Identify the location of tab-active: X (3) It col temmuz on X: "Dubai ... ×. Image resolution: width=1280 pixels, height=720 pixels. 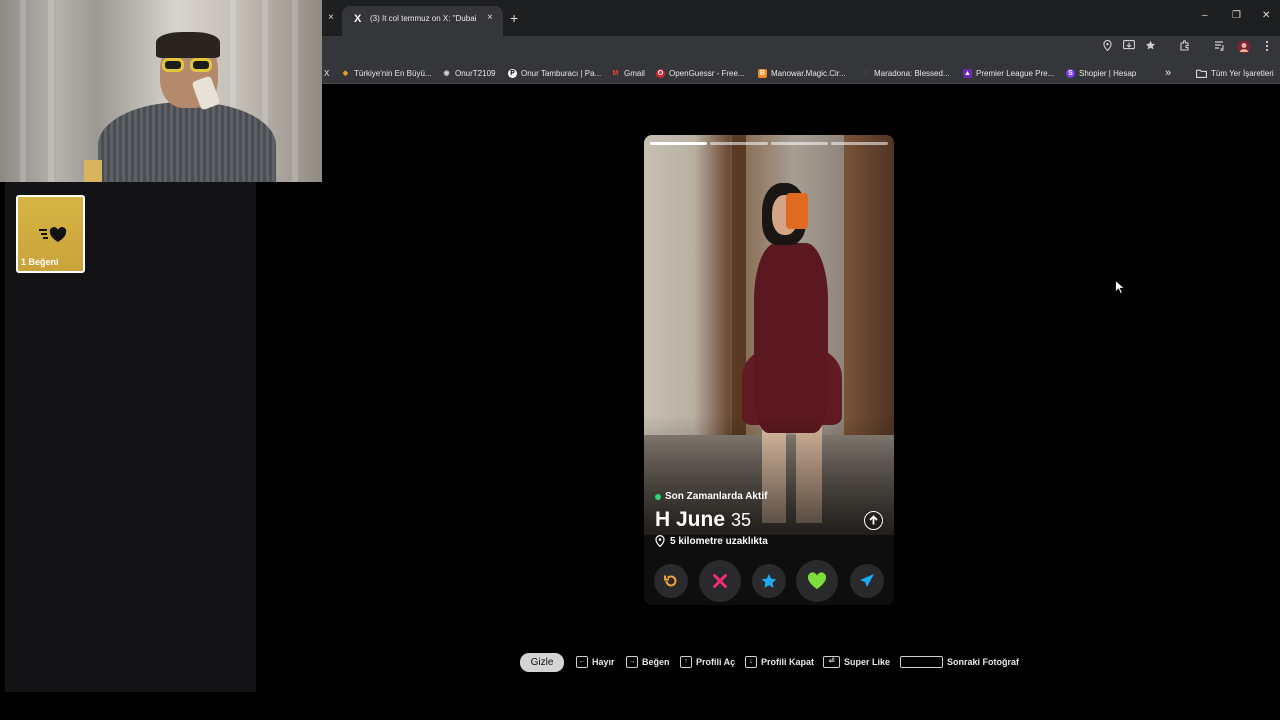
(422, 21).